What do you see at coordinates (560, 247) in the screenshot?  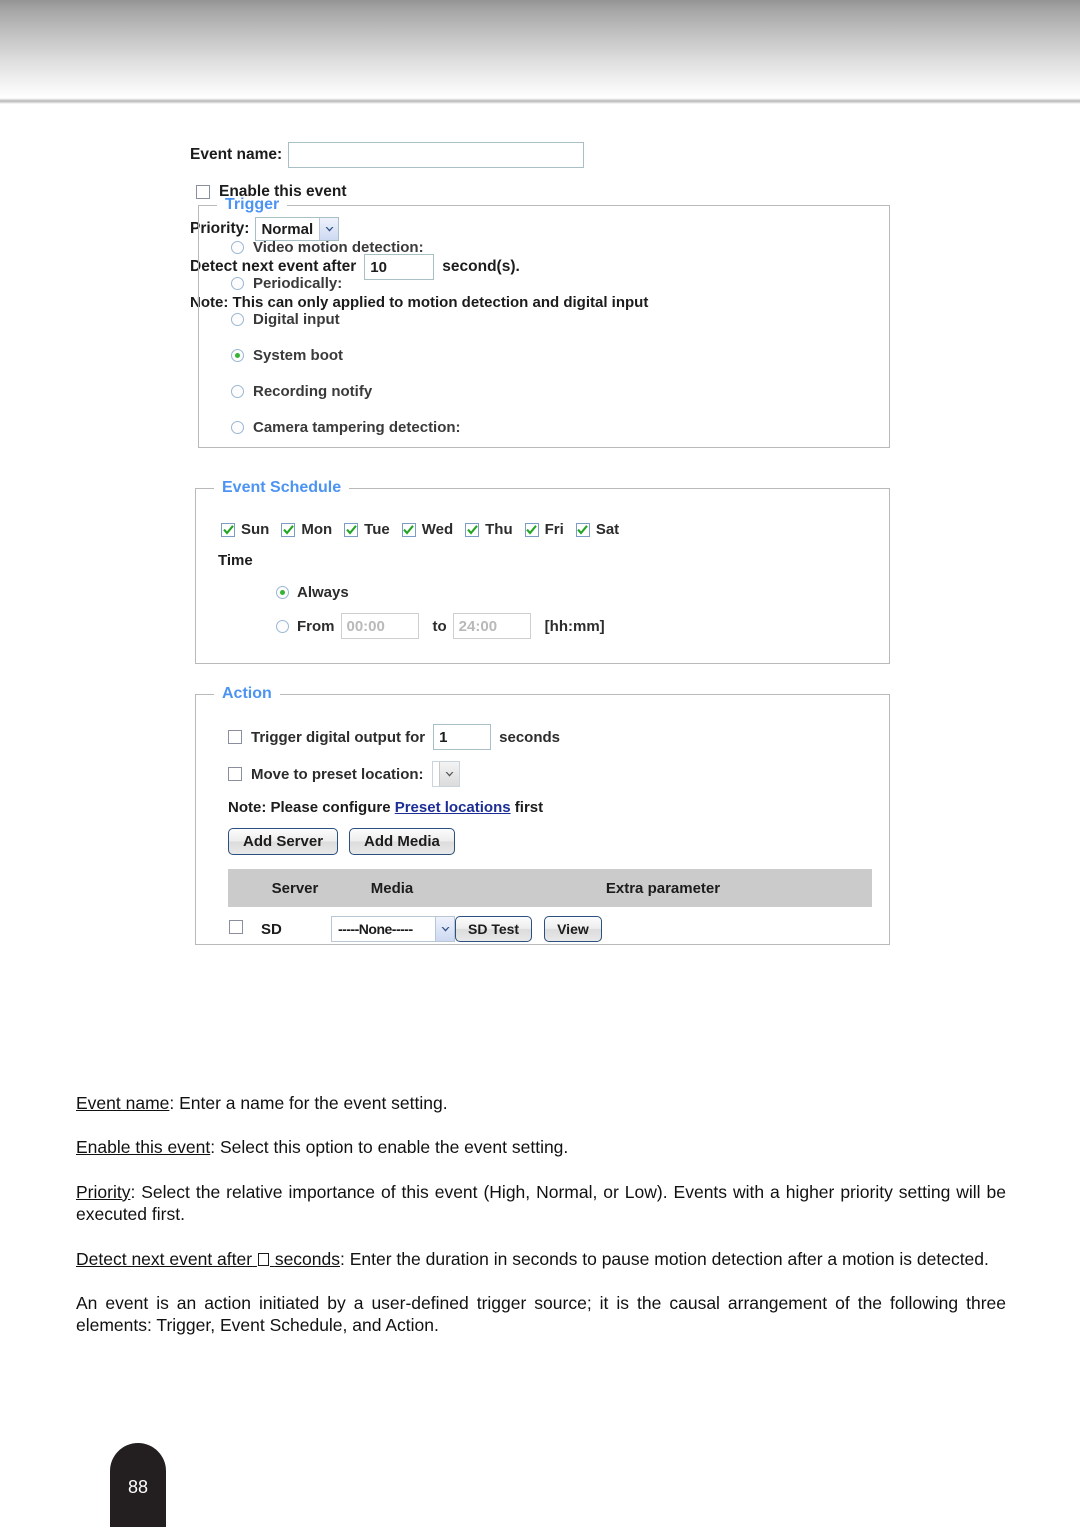 I see `trigger-option-video-motion-detection: Video motion detection:` at bounding box center [560, 247].